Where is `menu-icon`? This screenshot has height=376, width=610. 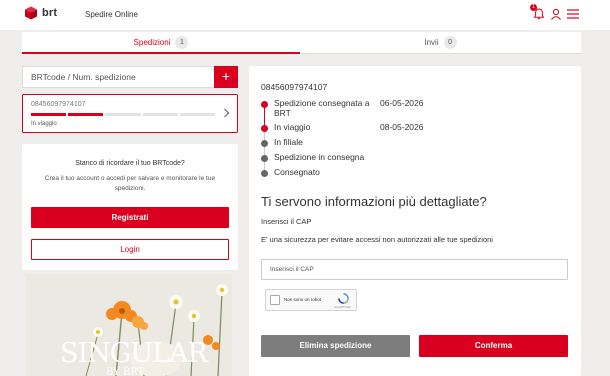
menu-icon is located at coordinates (573, 14).